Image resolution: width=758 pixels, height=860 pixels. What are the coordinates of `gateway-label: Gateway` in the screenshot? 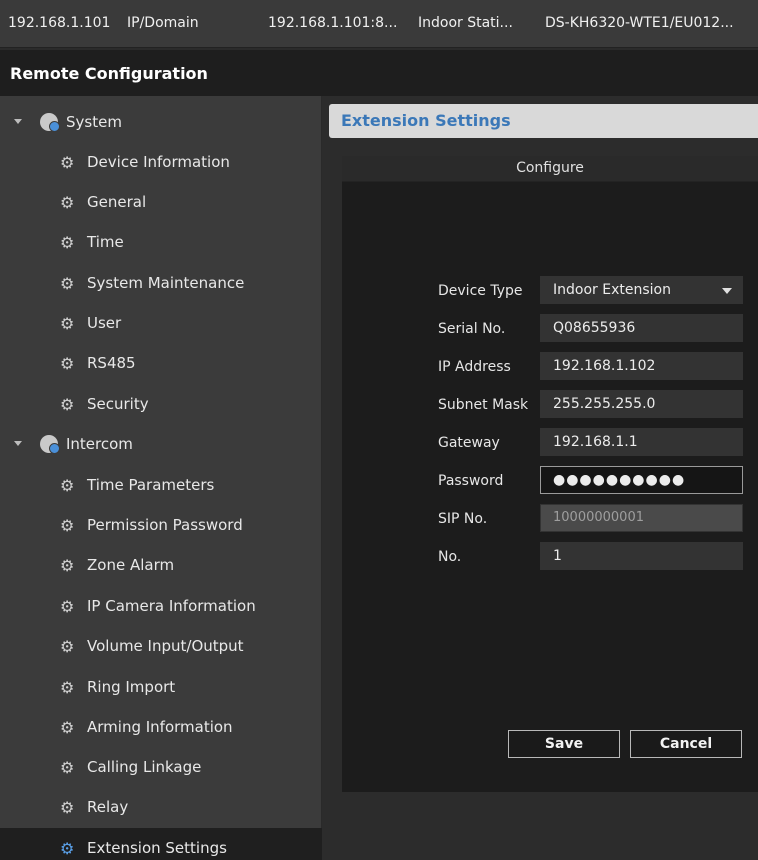 It's located at (469, 443).